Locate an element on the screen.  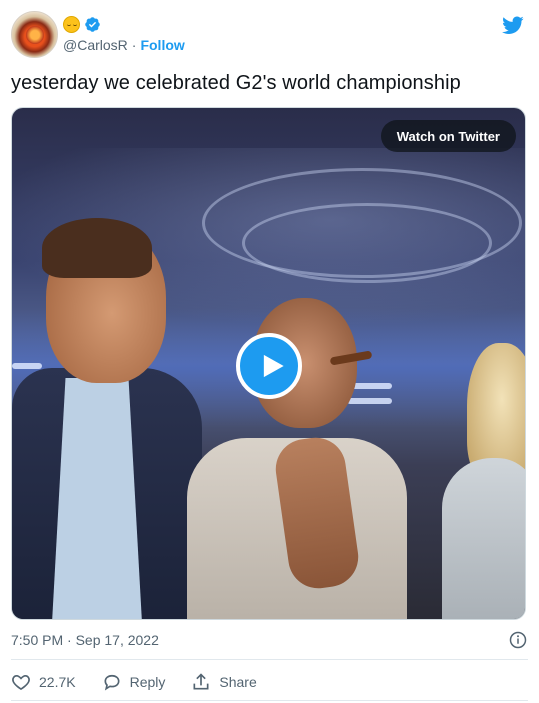
share-icon is located at coordinates (201, 681).